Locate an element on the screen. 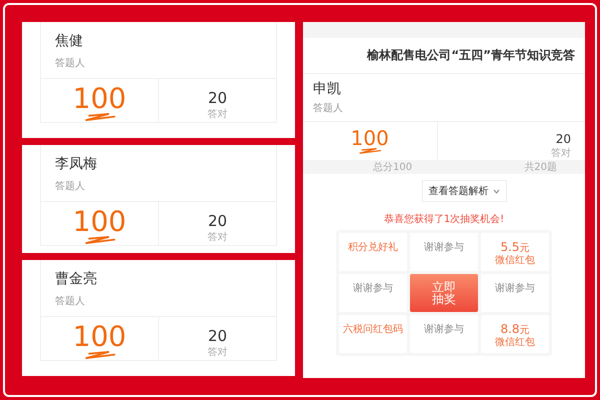 This screenshot has width=600, height=400. respondent-name: 焦健 is located at coordinates (69, 41).